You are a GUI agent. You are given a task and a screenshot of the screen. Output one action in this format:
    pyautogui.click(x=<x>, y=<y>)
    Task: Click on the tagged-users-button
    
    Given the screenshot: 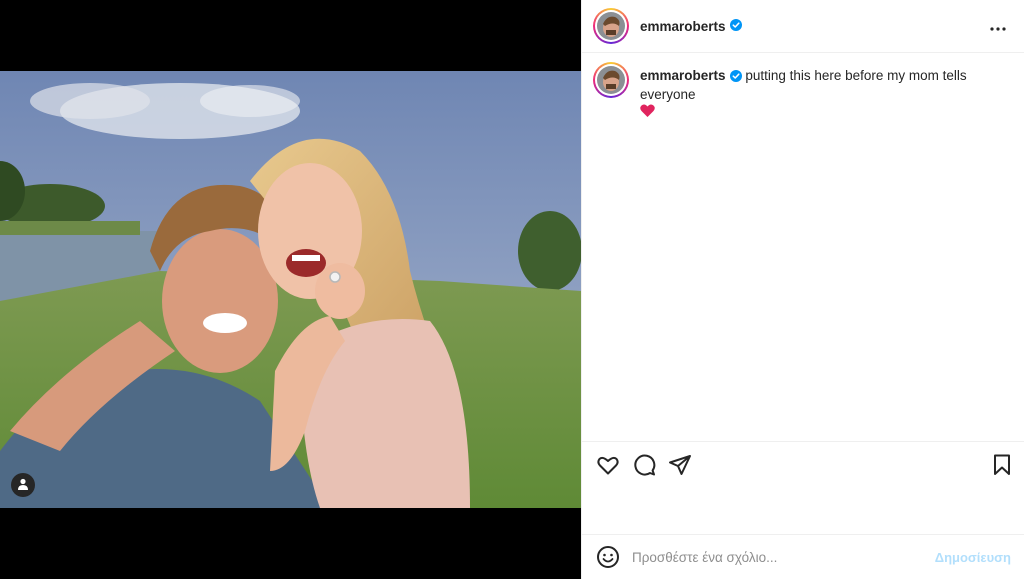 What is the action you would take?
    pyautogui.click(x=23, y=485)
    